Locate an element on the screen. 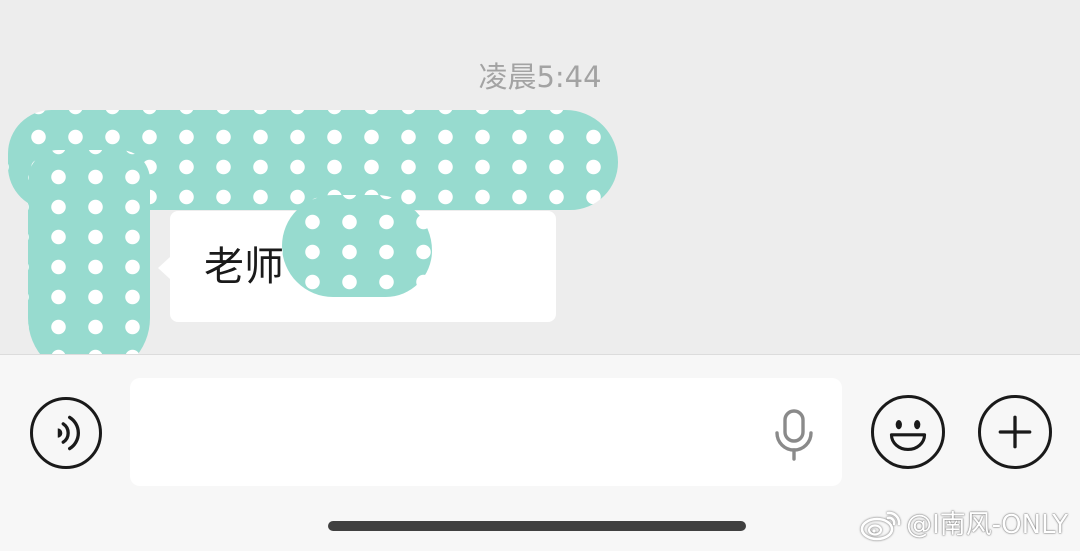  watermark: @I南风-ONLY is located at coordinates (964, 525).